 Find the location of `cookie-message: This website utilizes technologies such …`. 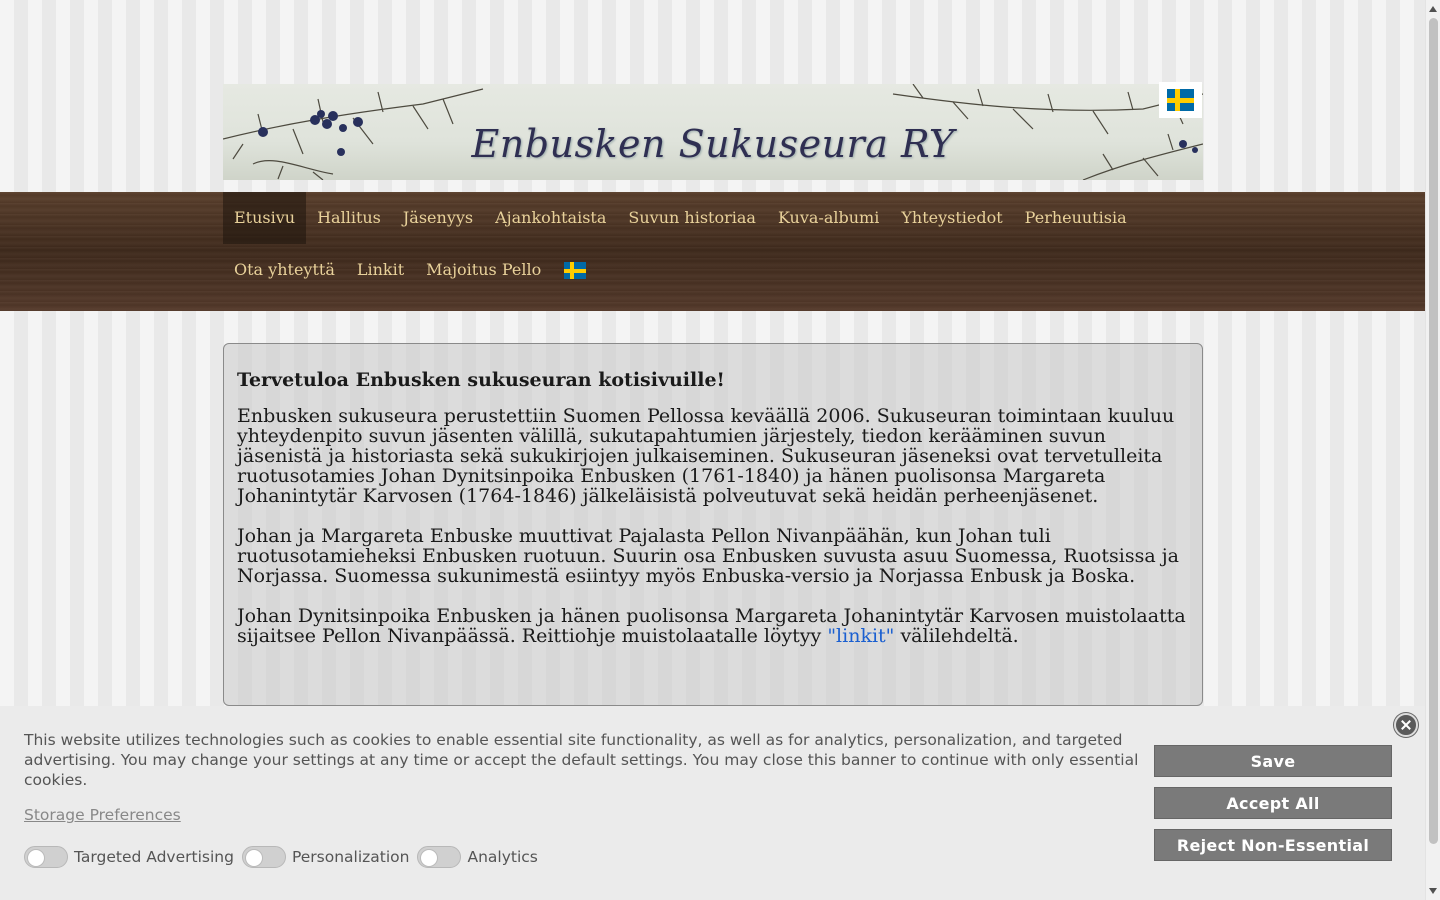

cookie-message: This website utilizes technologies such … is located at coordinates (581, 760).